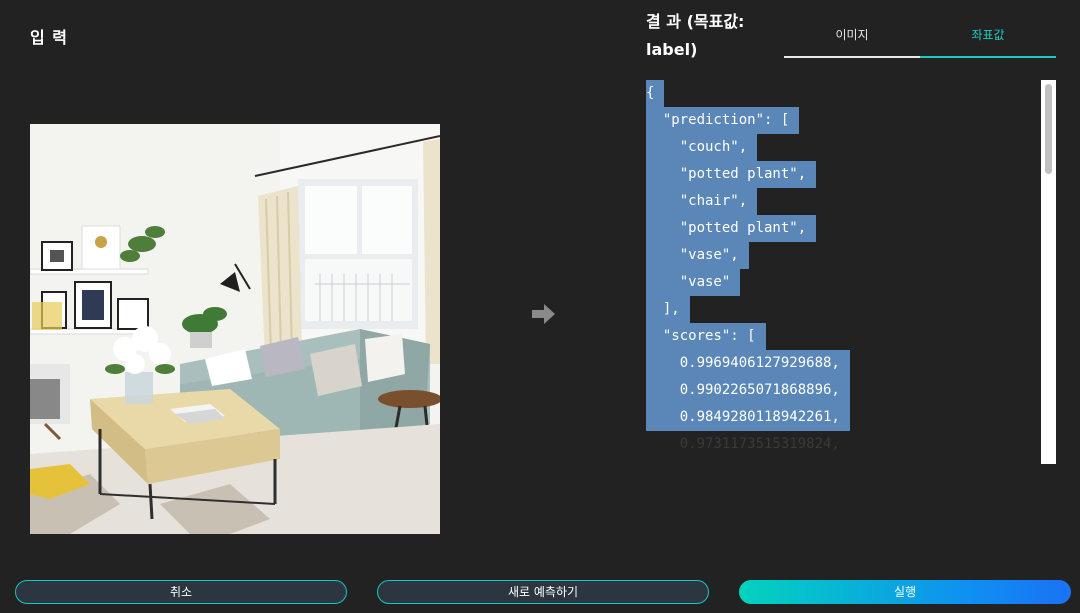 This screenshot has width=1080, height=613. I want to click on run-button: 실행, so click(905, 592).